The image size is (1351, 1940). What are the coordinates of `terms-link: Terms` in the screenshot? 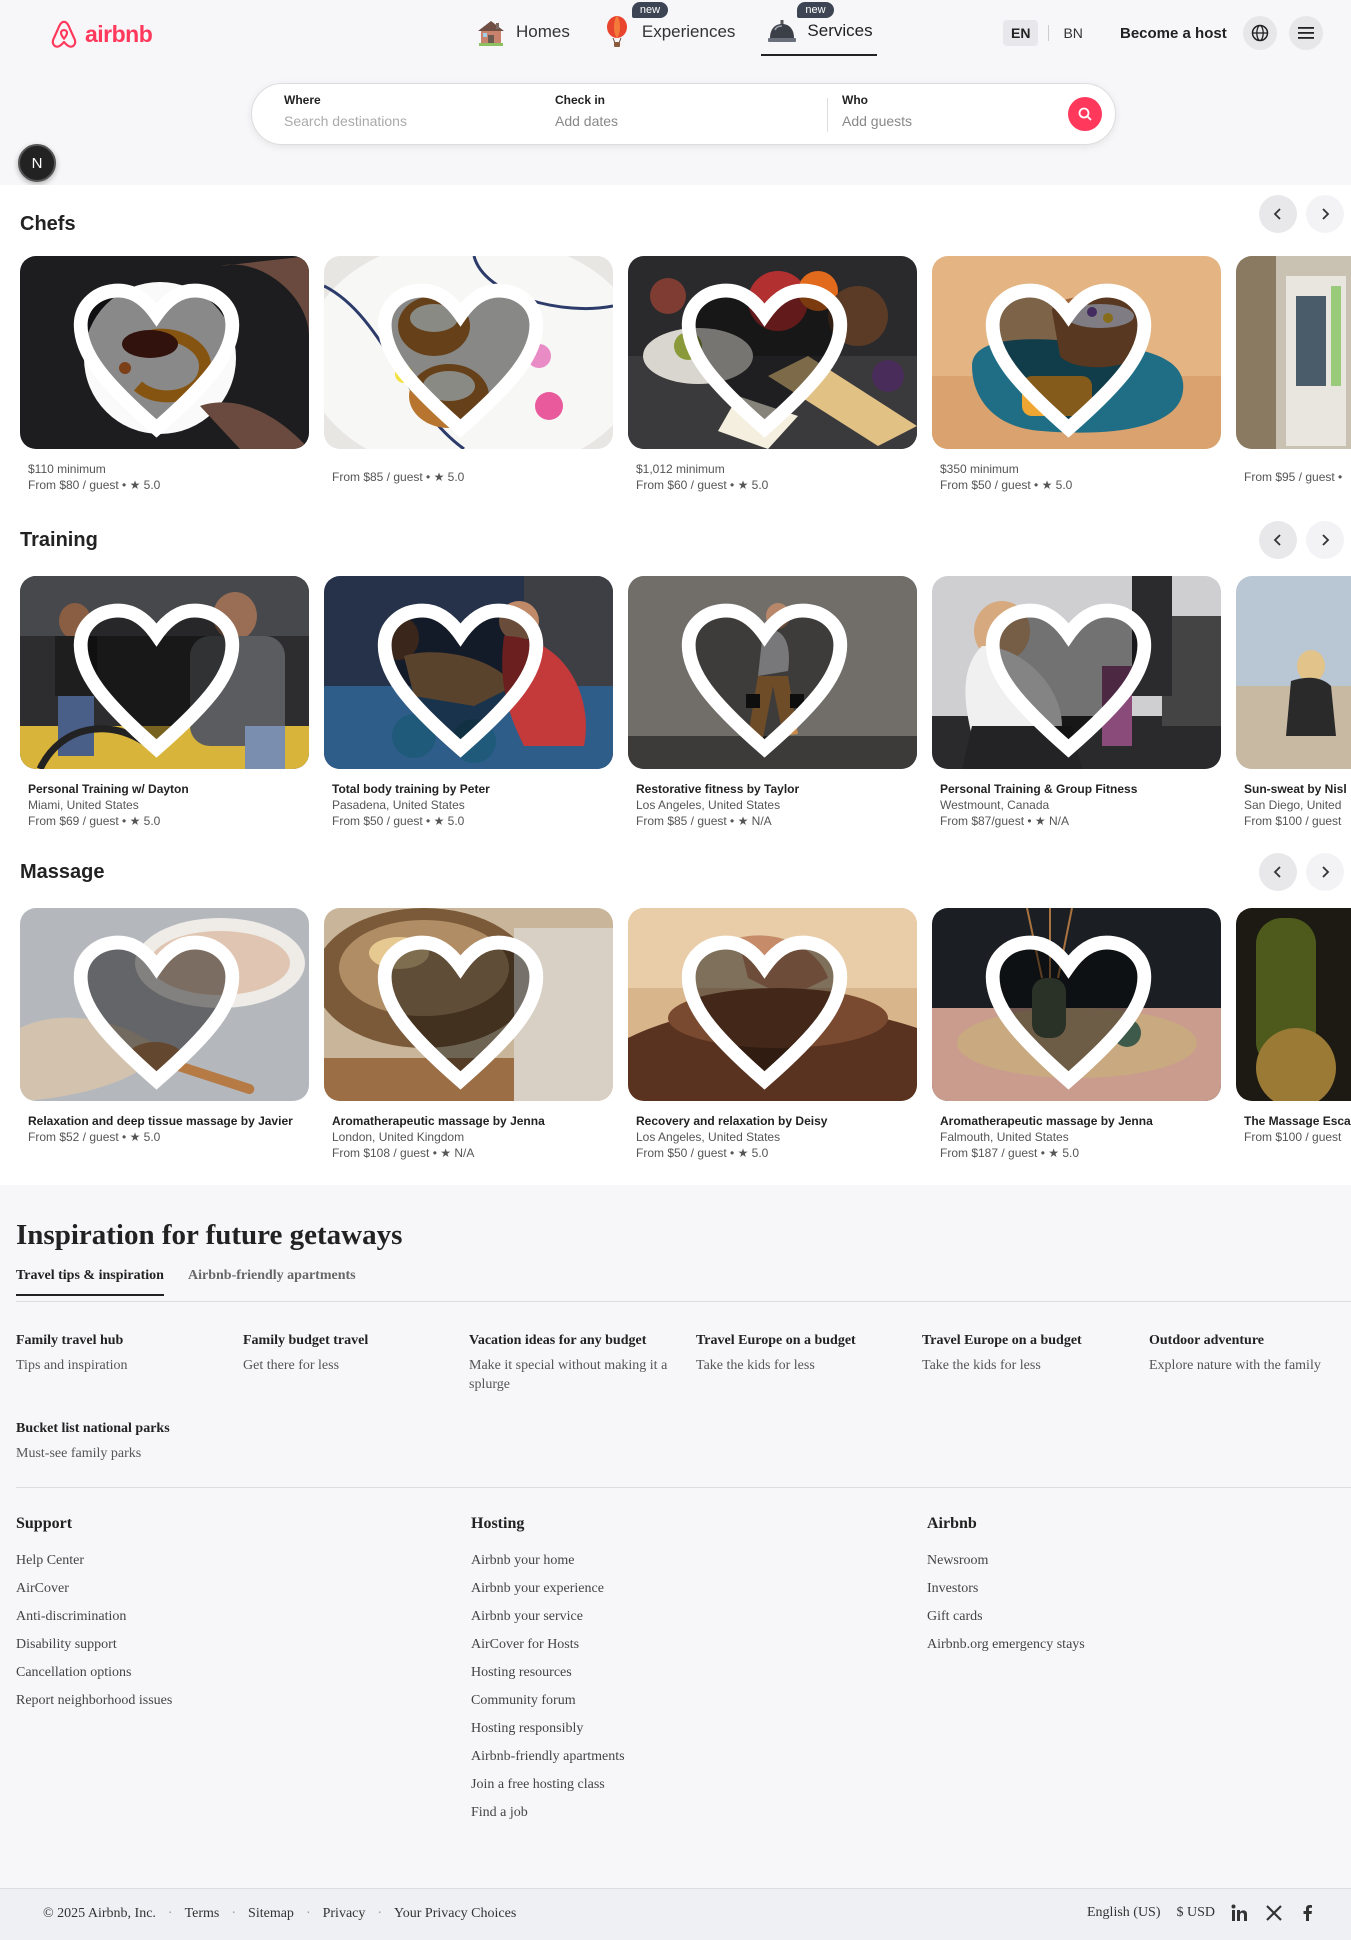 It's located at (202, 1914).